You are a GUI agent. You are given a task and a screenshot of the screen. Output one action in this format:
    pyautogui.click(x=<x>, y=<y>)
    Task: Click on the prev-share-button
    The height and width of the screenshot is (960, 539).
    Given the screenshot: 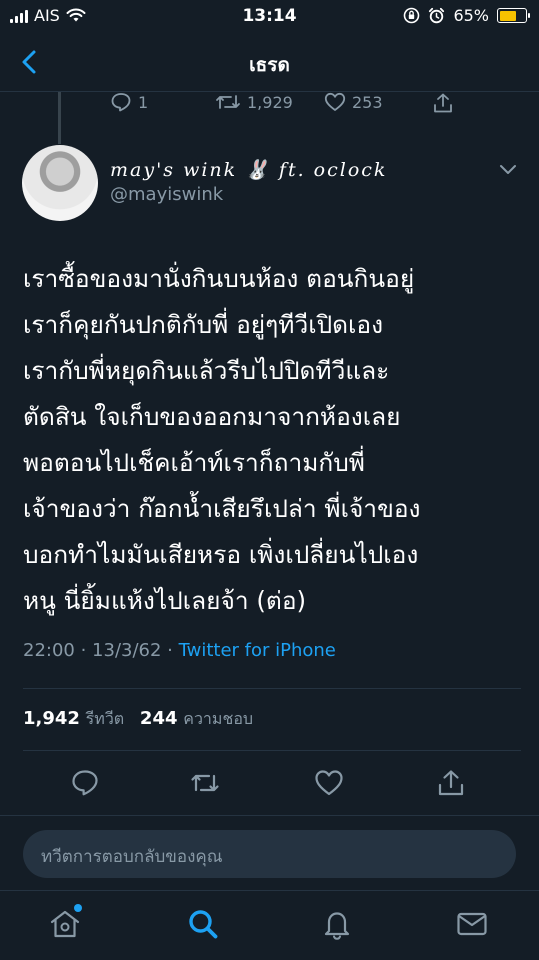 What is the action you would take?
    pyautogui.click(x=443, y=103)
    